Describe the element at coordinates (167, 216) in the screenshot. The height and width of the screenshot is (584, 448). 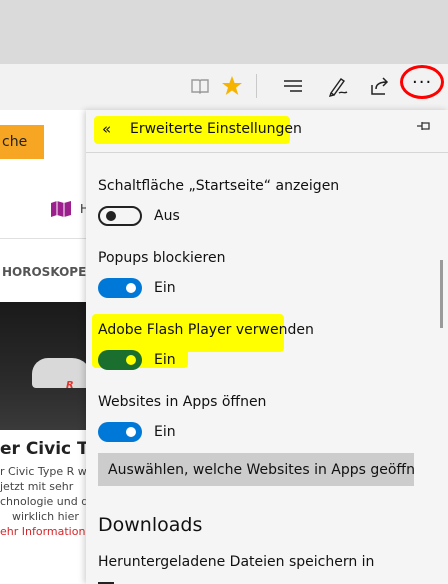
I see `startpage-button-state: Aus` at that location.